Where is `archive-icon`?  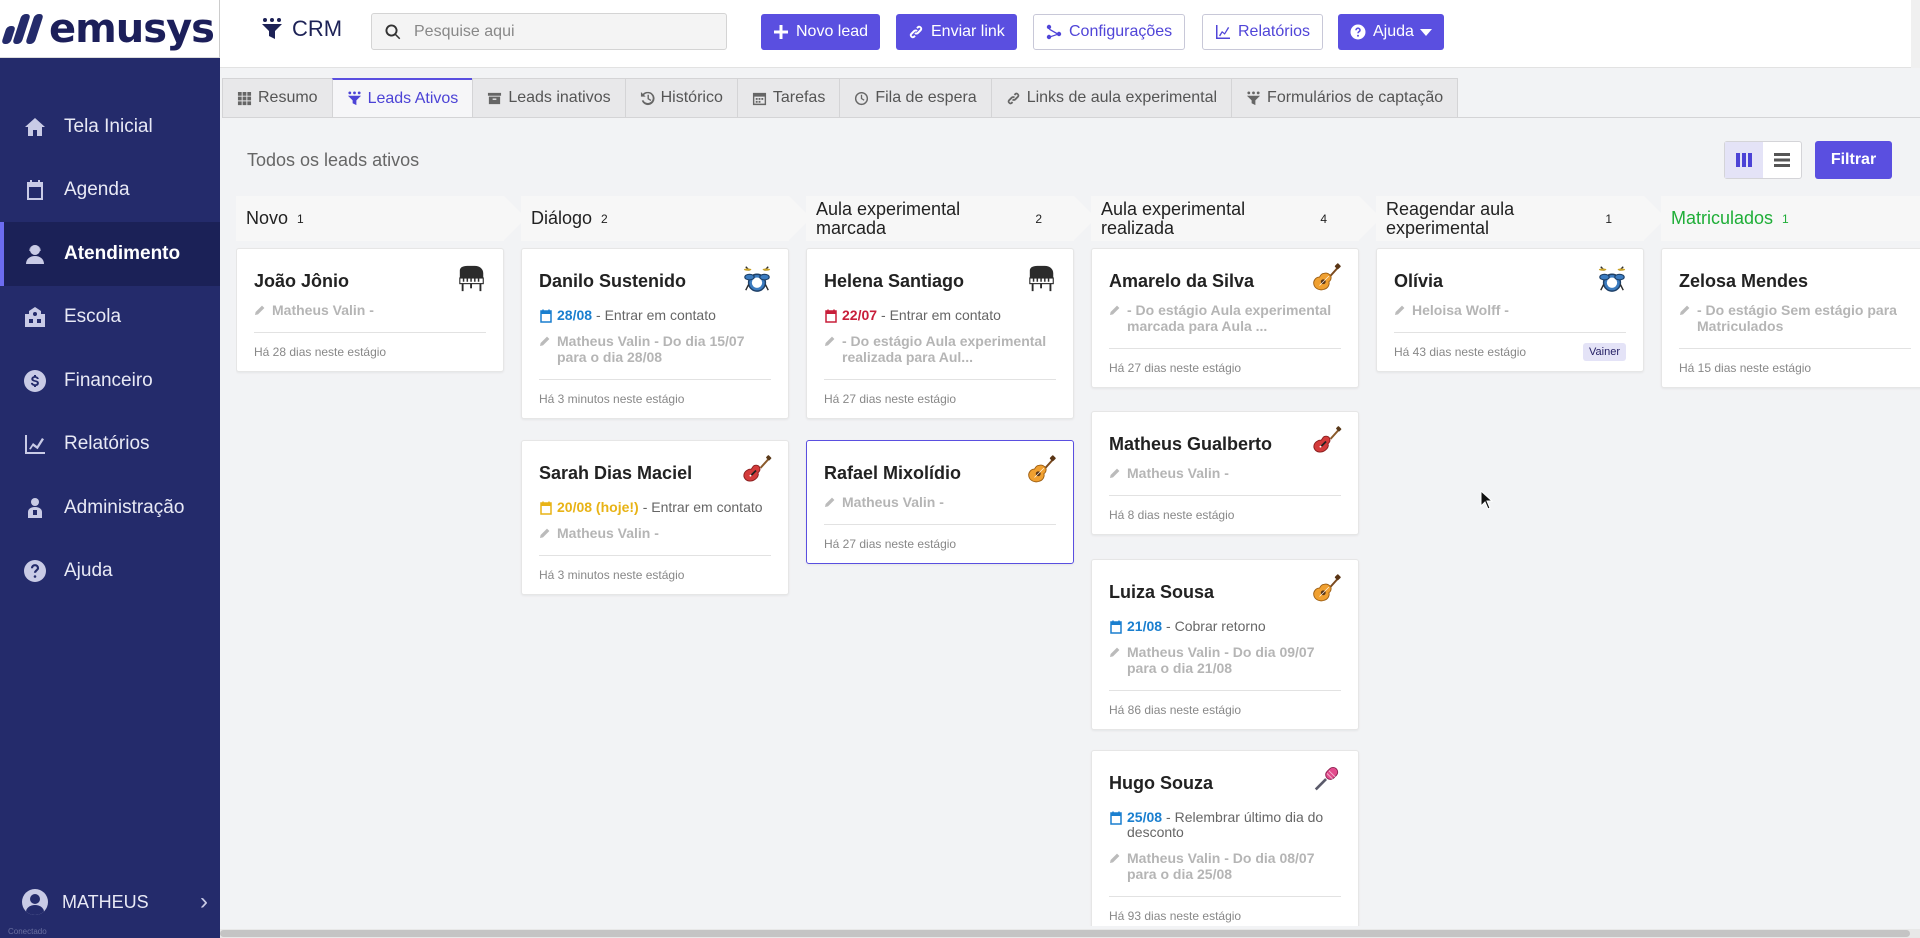
archive-icon is located at coordinates (495, 98).